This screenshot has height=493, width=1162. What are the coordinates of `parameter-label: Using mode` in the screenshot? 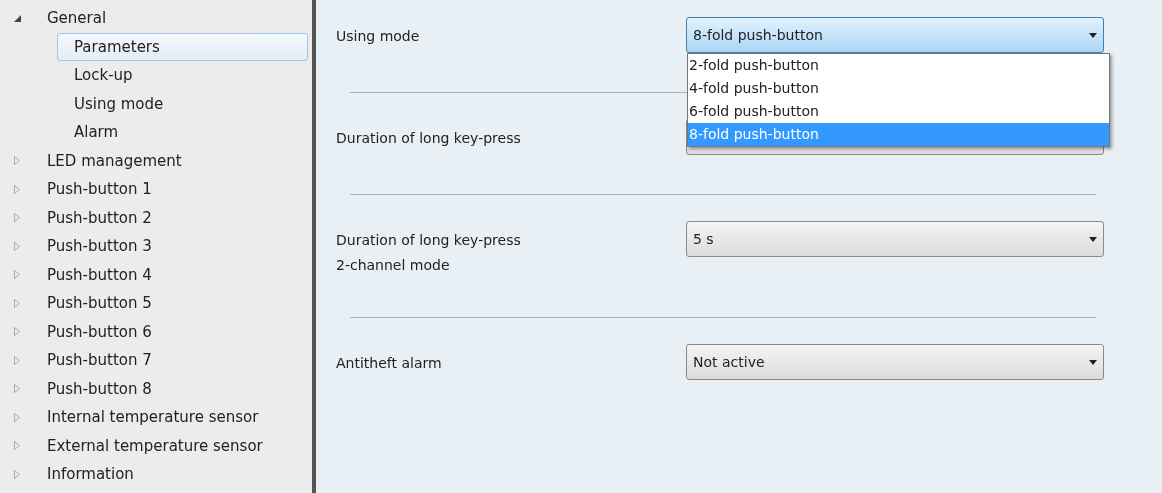 It's located at (378, 36).